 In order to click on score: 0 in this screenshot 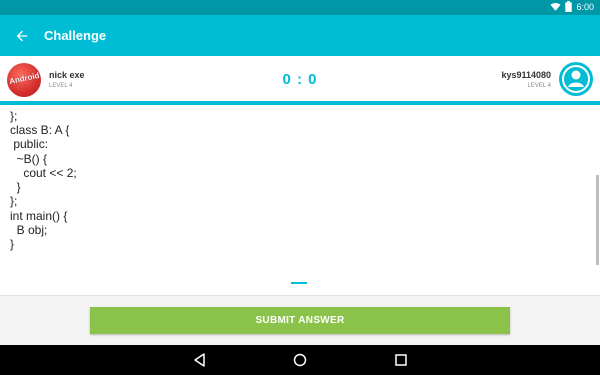, I will do `click(300, 79)`.